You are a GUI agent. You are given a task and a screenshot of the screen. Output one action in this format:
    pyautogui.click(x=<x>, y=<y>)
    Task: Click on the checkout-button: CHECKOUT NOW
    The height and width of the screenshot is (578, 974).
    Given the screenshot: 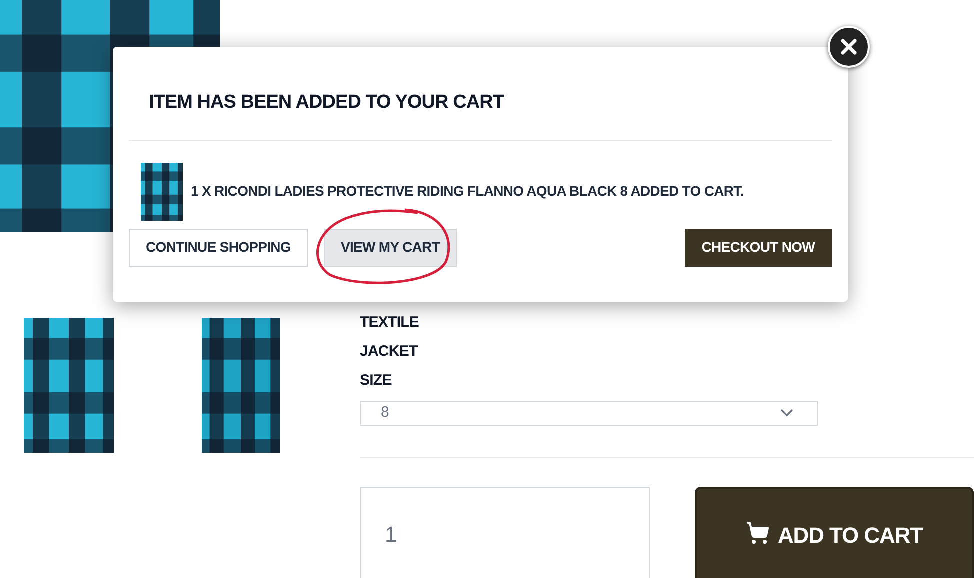 What is the action you would take?
    pyautogui.click(x=758, y=247)
    